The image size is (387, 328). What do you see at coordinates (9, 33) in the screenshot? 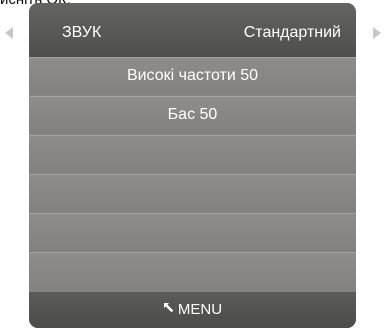
I see `nav-left-arrow-icon` at bounding box center [9, 33].